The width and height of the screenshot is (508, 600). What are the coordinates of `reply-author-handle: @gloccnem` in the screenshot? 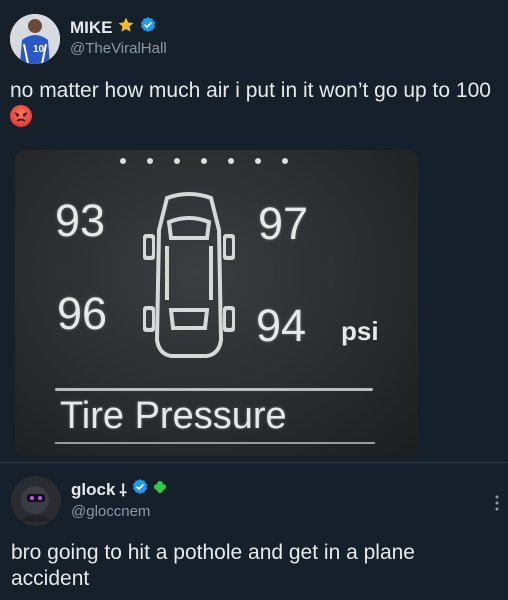 It's located at (110, 511).